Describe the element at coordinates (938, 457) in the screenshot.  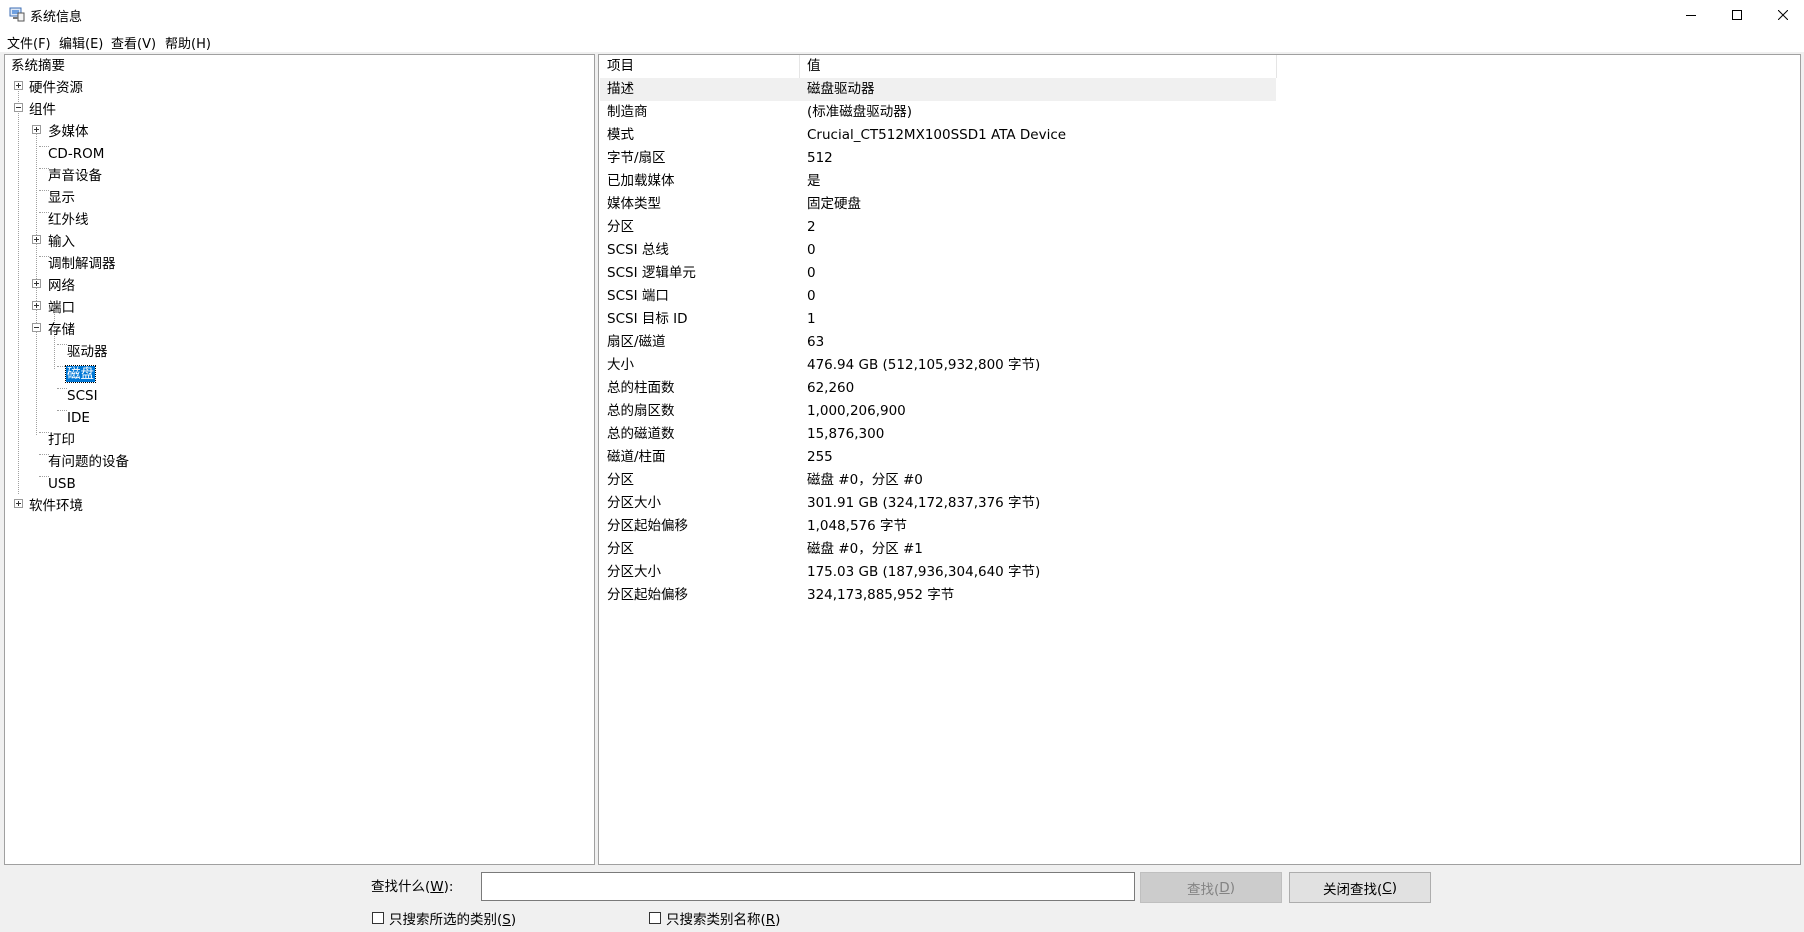
I see `detail-row: 磁道/柱面 255` at that location.